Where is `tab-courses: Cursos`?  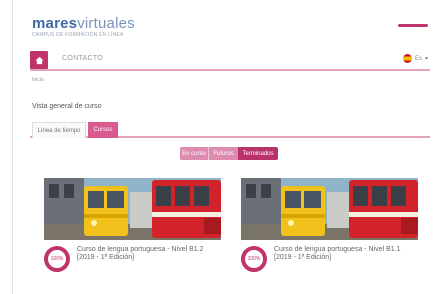 tab-courses: Cursos is located at coordinates (103, 130).